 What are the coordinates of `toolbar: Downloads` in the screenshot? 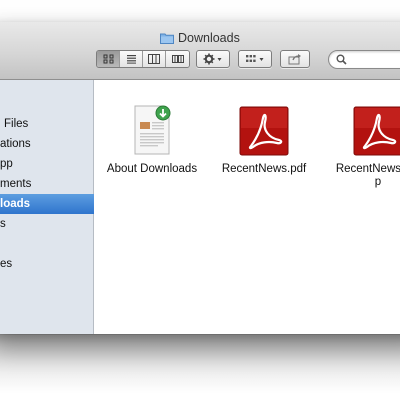 It's located at (200, 51).